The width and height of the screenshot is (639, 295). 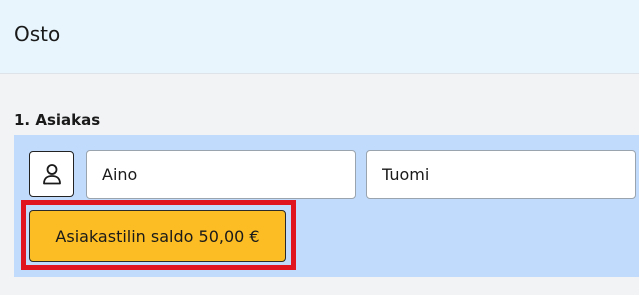 I want to click on customer-account-balance-button: Asiakastilin saldo 50,00 €, so click(x=157, y=236).